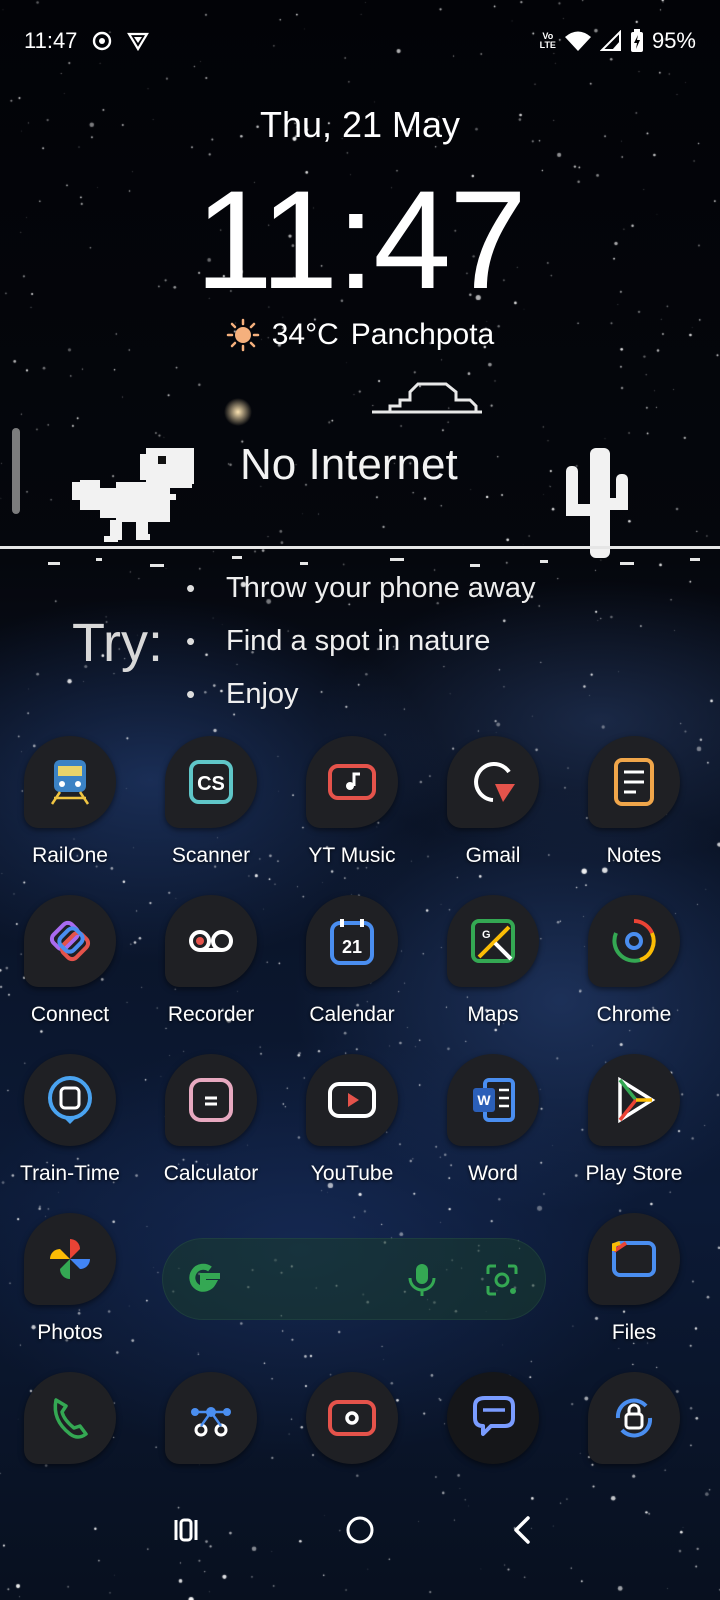 The width and height of the screenshot is (720, 1600). Describe the element at coordinates (577, 41) in the screenshot. I see `wifi-icon` at that location.